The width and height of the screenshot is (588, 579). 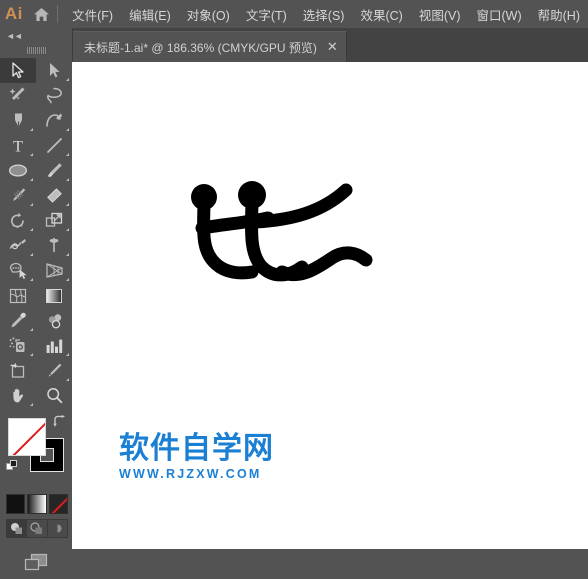 I want to click on home-icon, so click(x=42, y=14).